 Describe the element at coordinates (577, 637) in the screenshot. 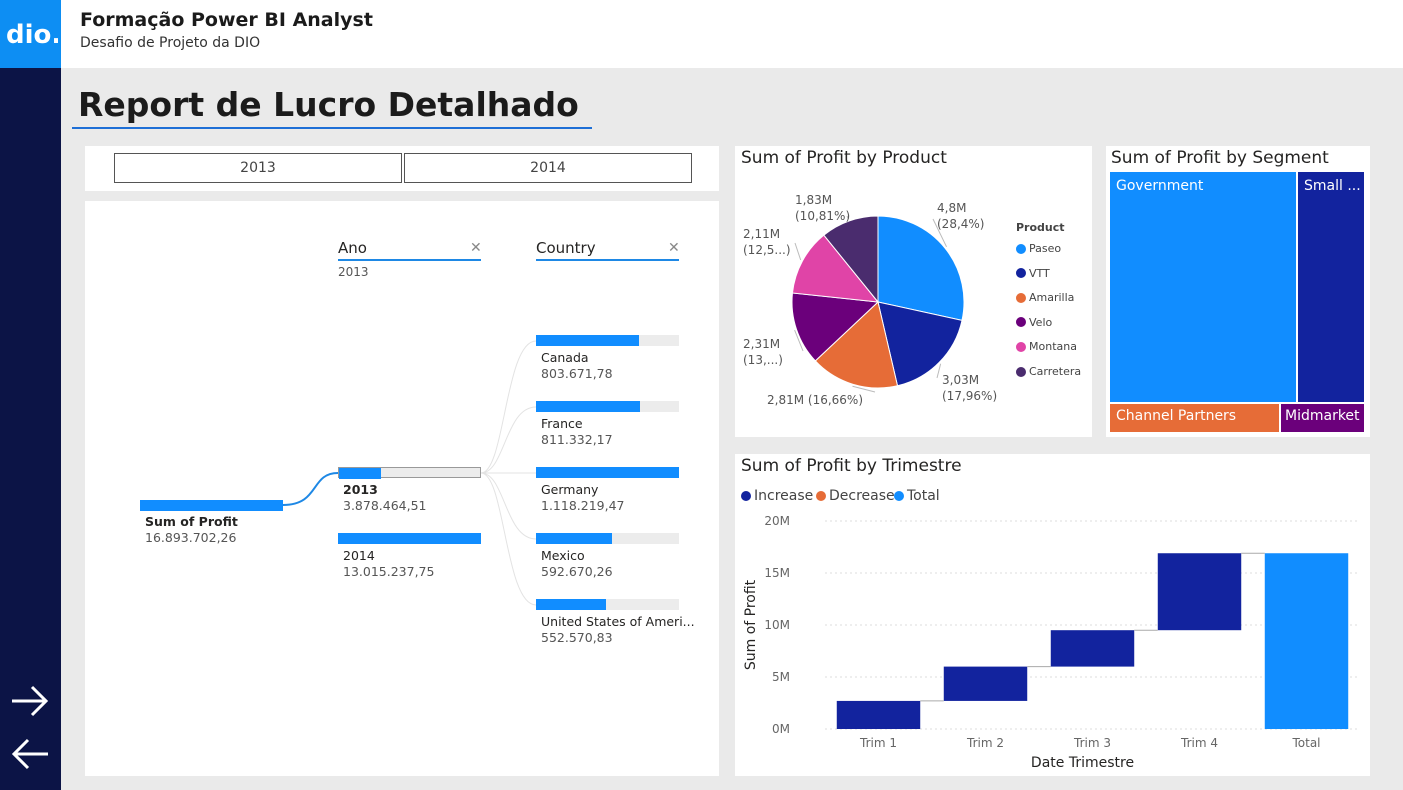

I see `country-usa-value: 552.570,83` at that location.